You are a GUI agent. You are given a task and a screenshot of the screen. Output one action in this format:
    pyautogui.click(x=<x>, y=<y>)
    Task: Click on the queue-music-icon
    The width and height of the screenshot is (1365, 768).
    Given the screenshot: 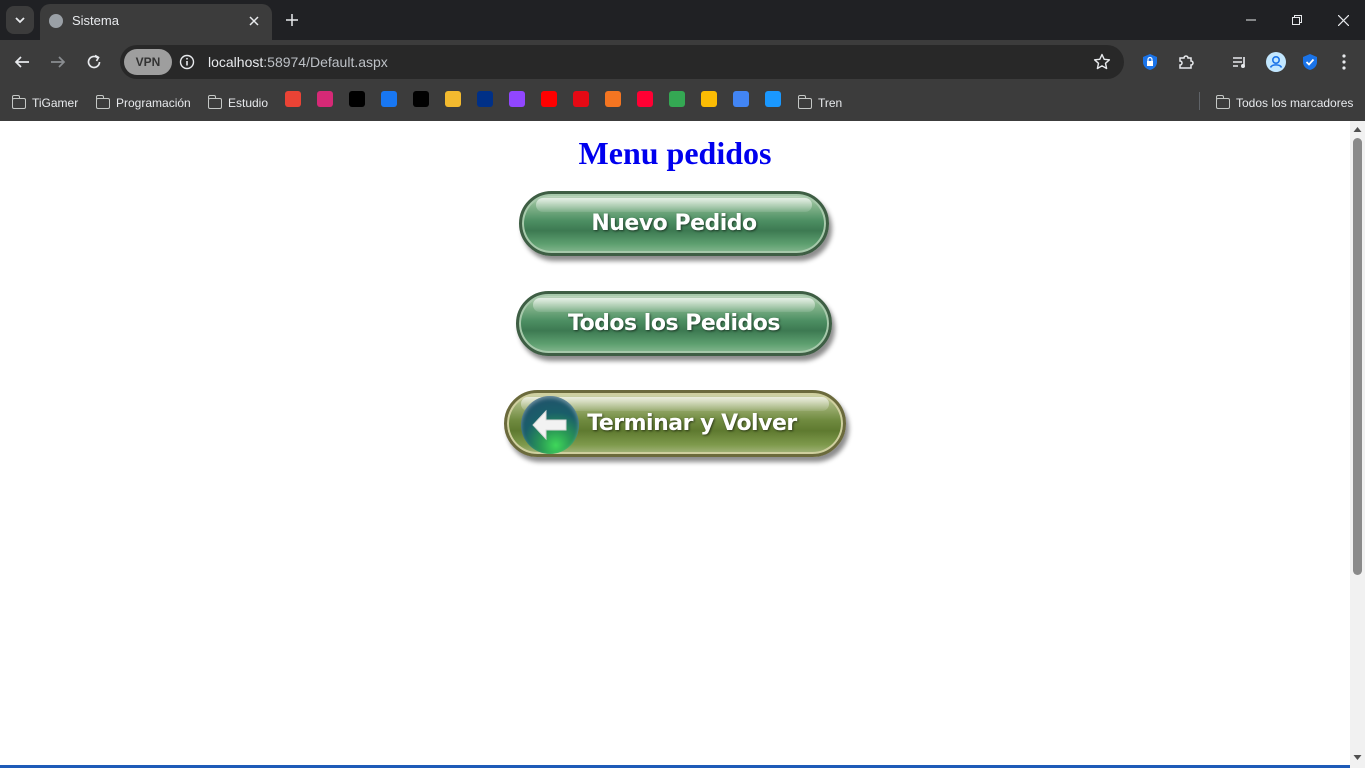 What is the action you would take?
    pyautogui.click(x=1239, y=62)
    